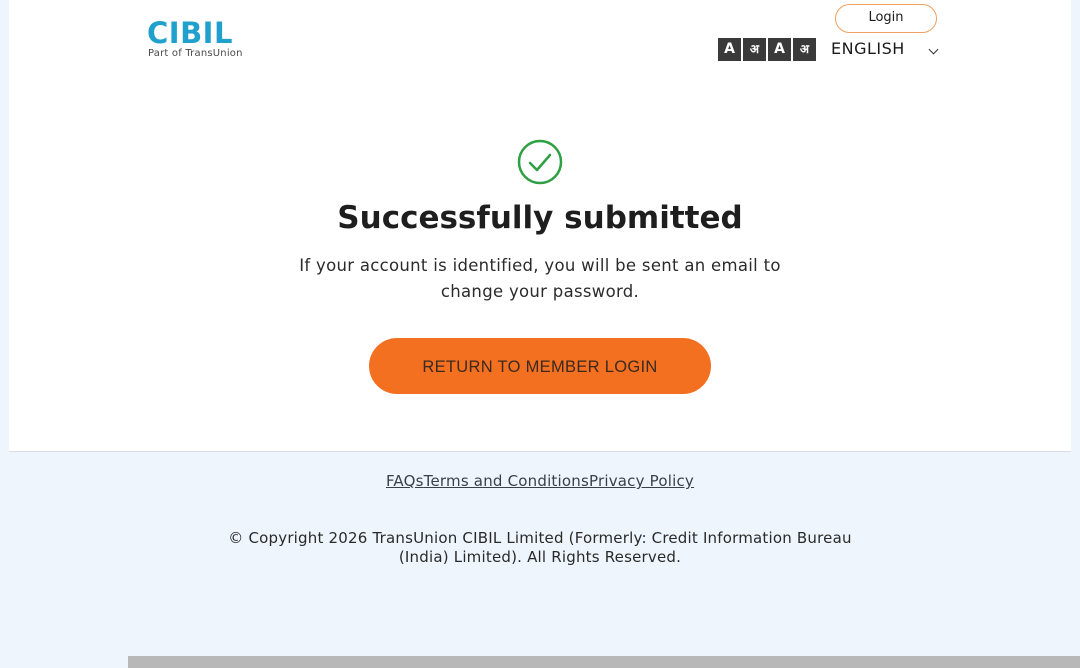 The width and height of the screenshot is (1080, 668). What do you see at coordinates (405, 481) in the screenshot?
I see `faqs-link: FAQs` at bounding box center [405, 481].